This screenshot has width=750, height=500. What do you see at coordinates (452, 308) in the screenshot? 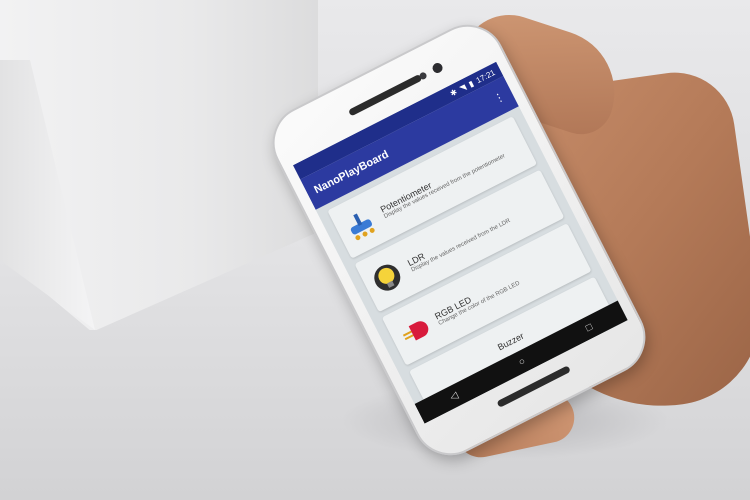
I see `card-title: RGB LED` at bounding box center [452, 308].